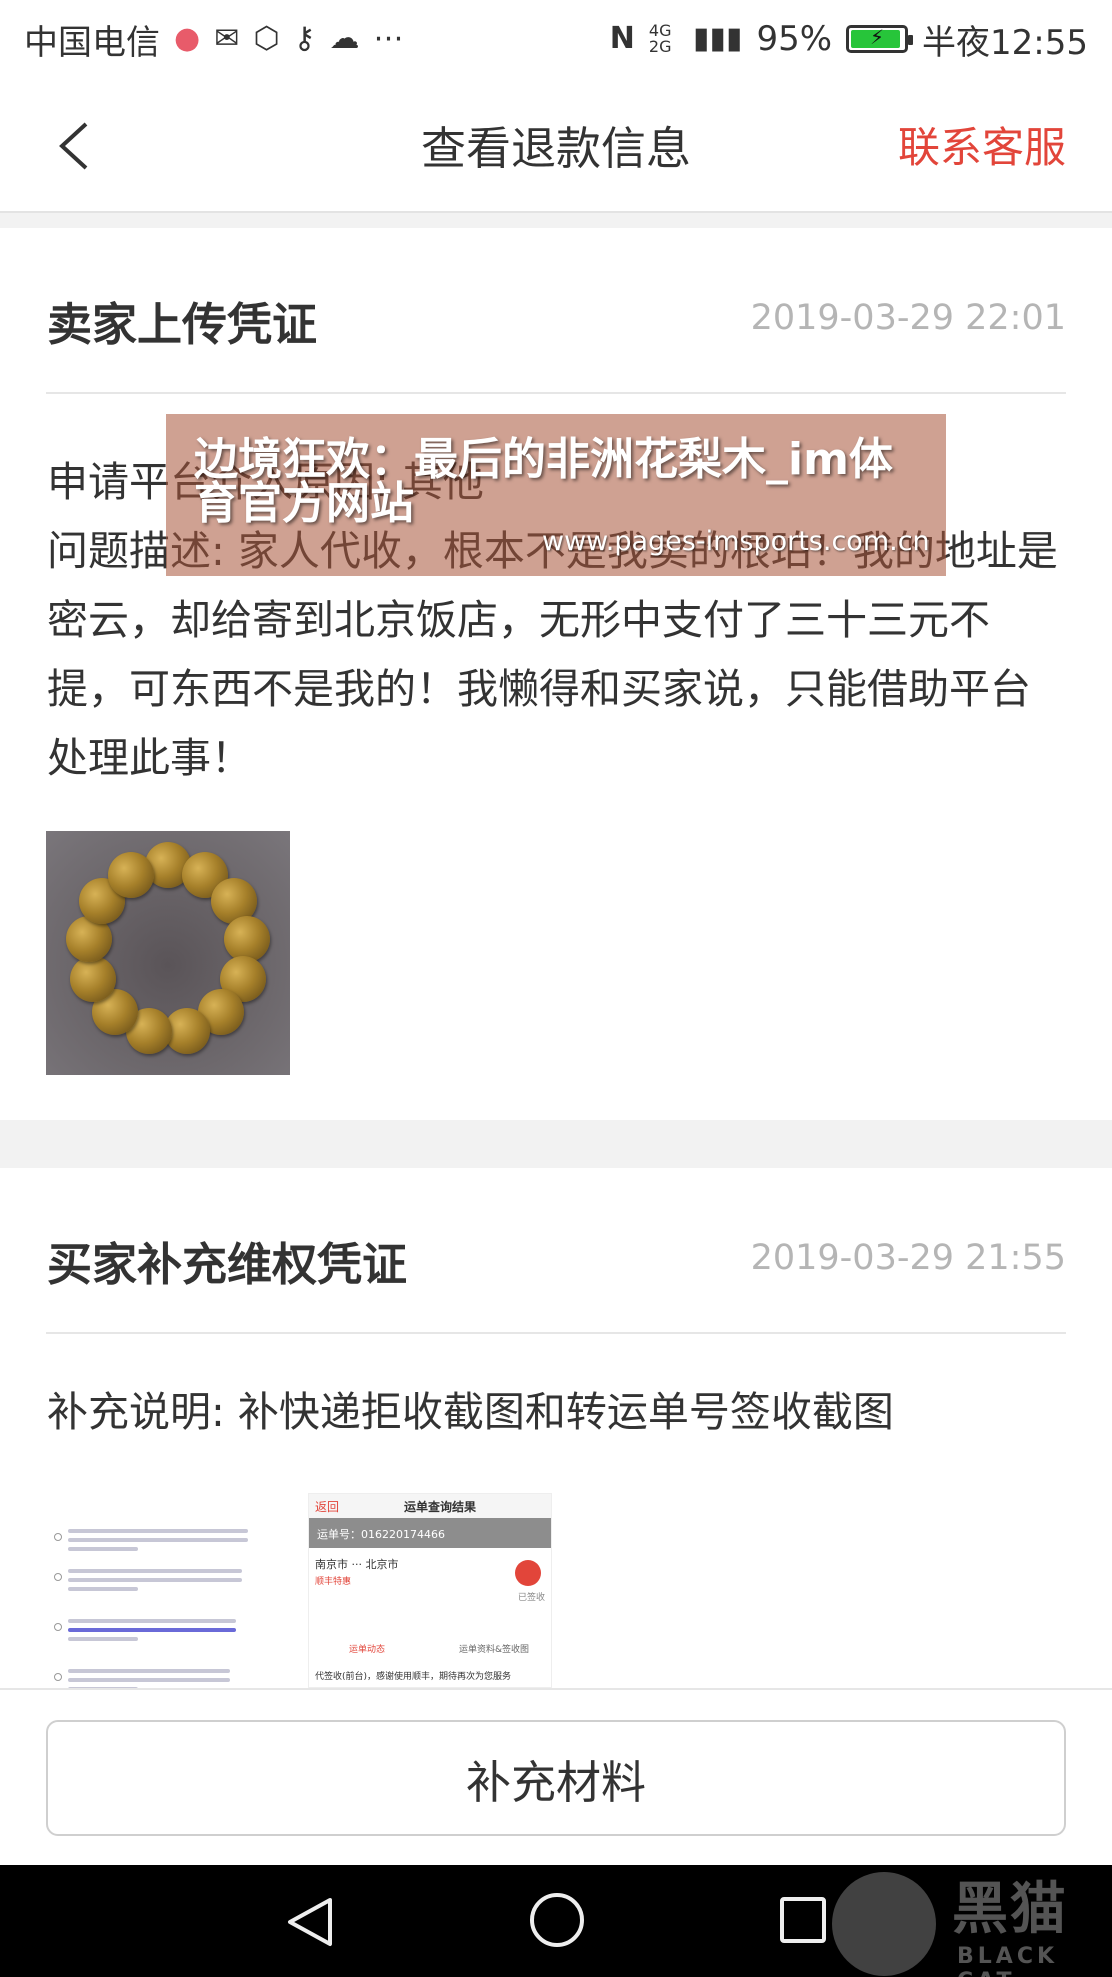 The width and height of the screenshot is (1112, 1977). Describe the element at coordinates (388, 38) in the screenshot. I see `more-icon: ⋯` at that location.